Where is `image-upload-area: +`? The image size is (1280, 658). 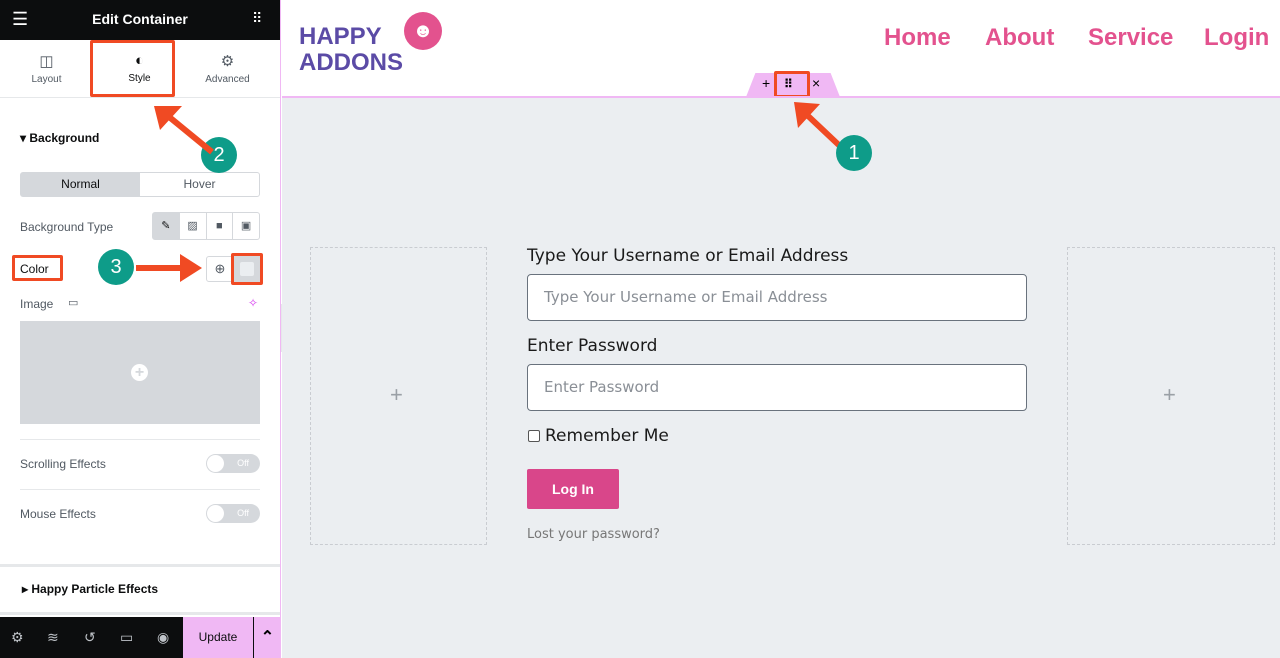
image-upload-area: + is located at coordinates (140, 372).